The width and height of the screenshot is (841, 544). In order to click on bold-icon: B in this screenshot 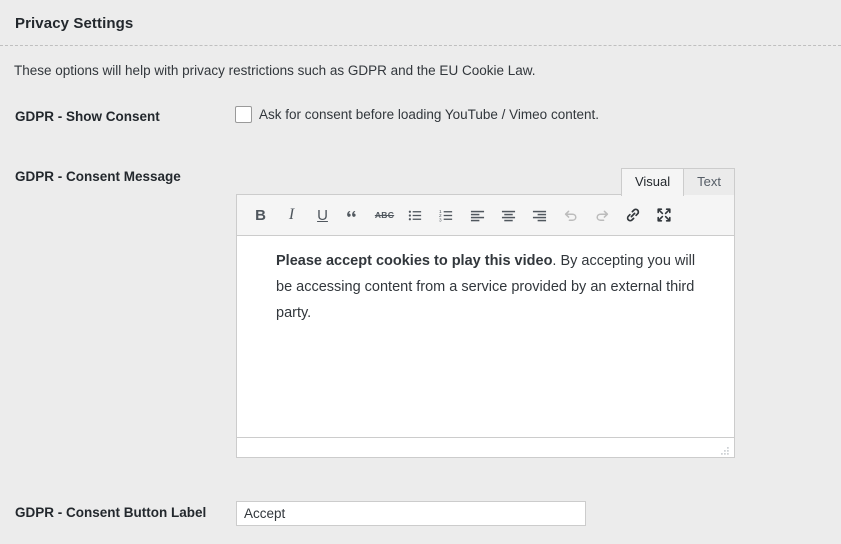, I will do `click(260, 215)`.